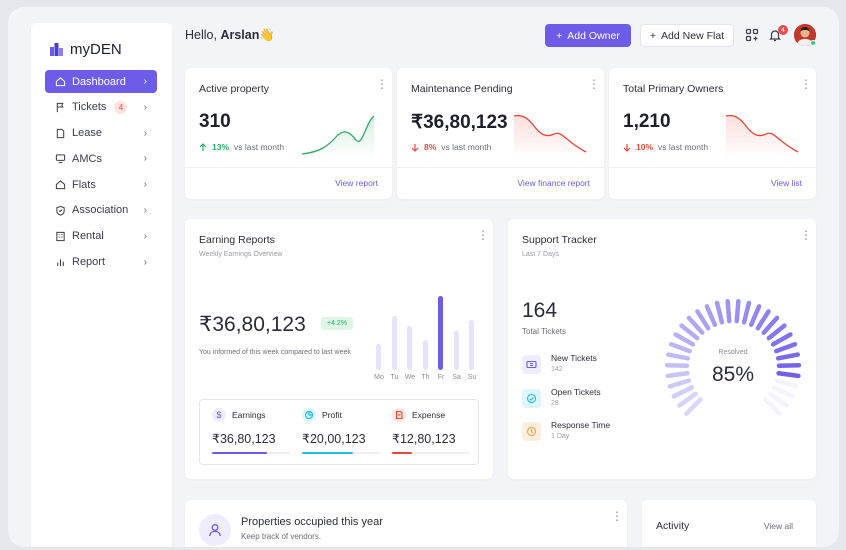  I want to click on user-name: Arslan, so click(240, 35).